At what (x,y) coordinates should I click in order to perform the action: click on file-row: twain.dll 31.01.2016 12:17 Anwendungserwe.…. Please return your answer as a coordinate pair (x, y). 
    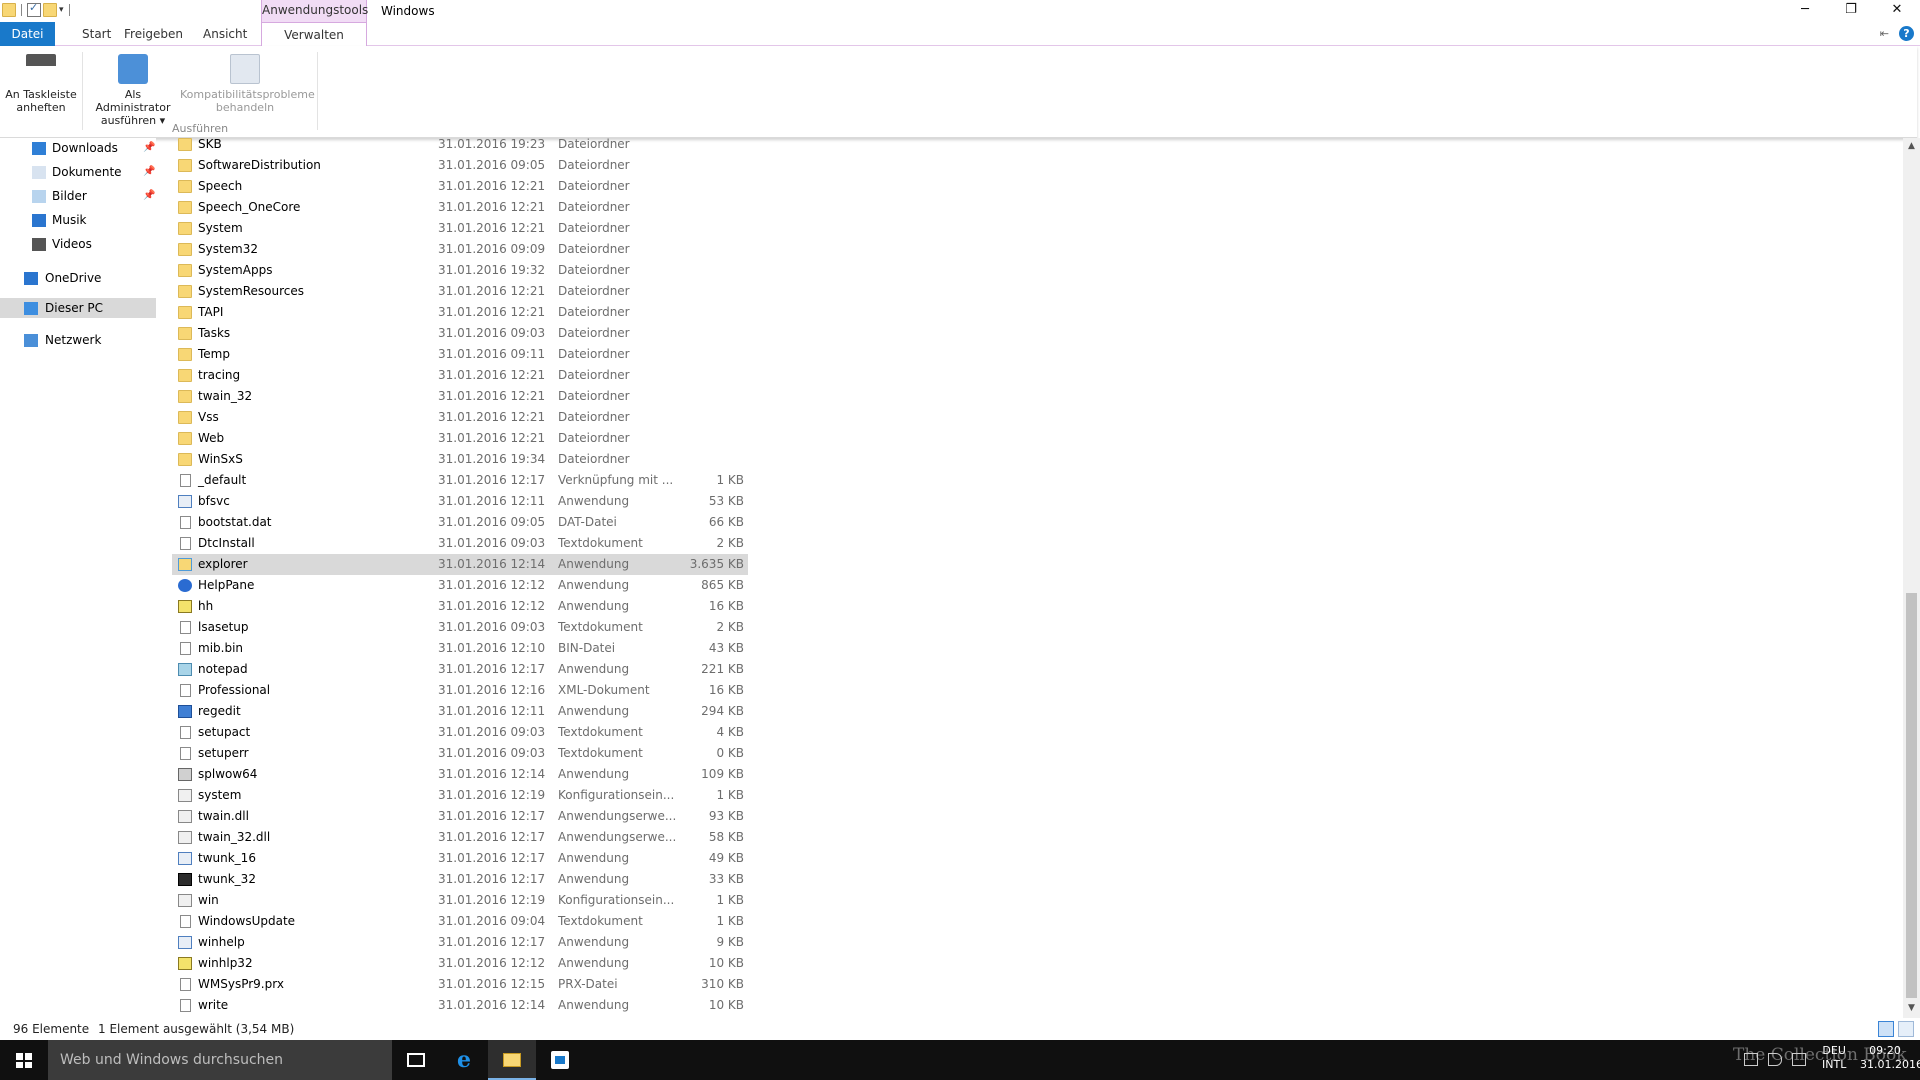
    Looking at the image, I should click on (460, 816).